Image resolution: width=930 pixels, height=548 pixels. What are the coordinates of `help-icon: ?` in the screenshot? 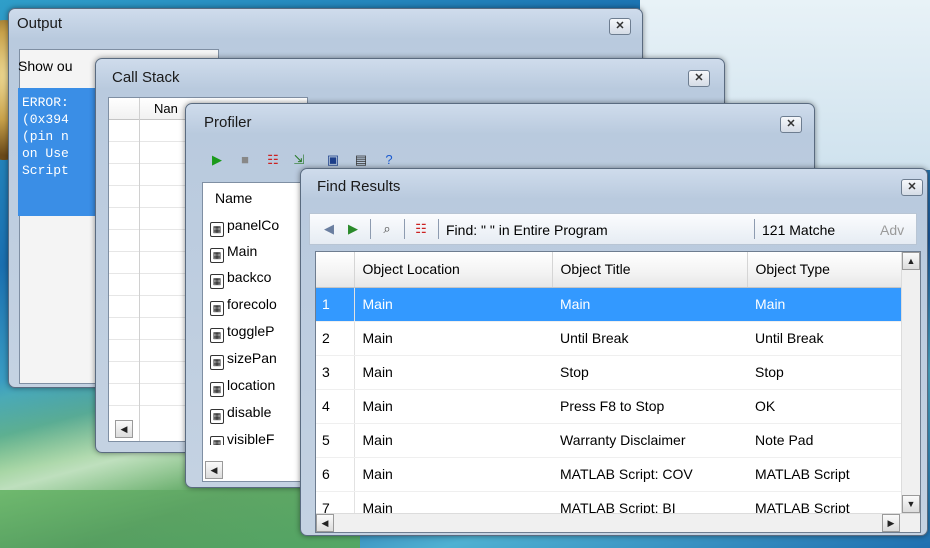 It's located at (389, 160).